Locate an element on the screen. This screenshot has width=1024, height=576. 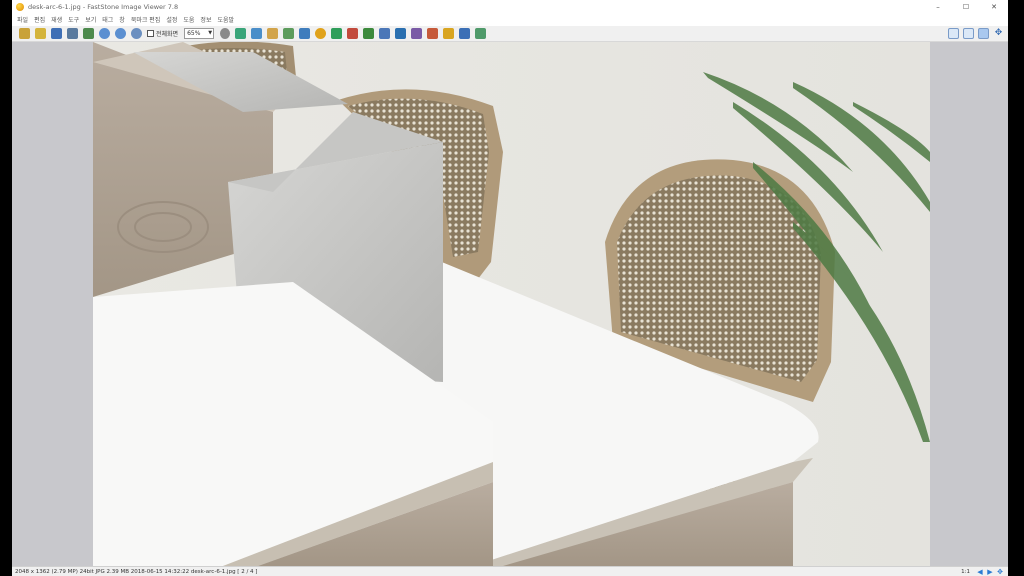
letterbox-left is located at coordinates (6, 288).